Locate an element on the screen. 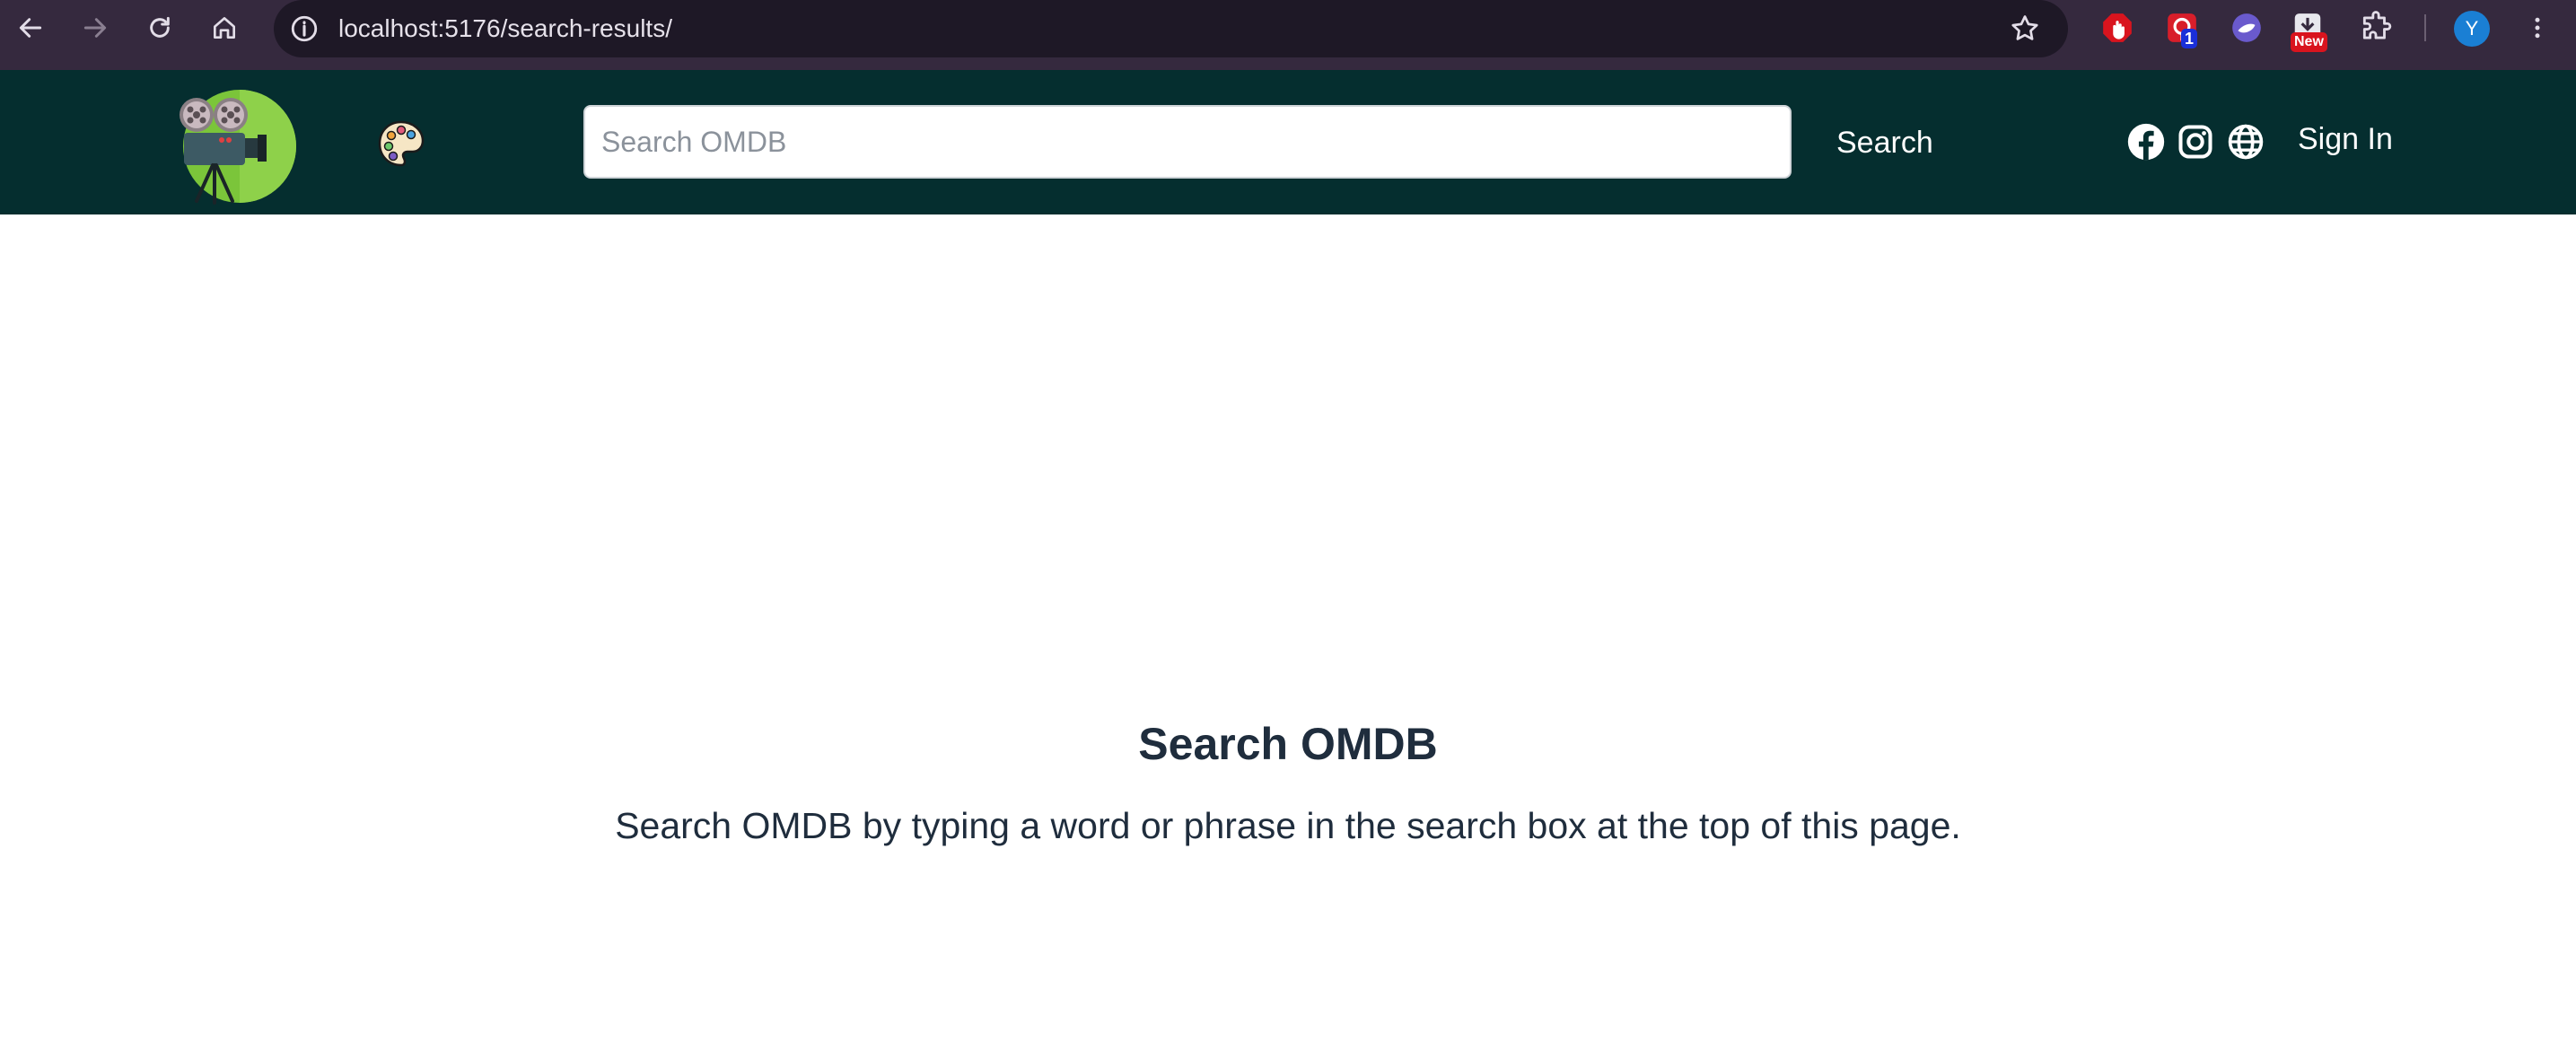 The image size is (2576, 1050). site-header: Search Sign In is located at coordinates (1288, 142).